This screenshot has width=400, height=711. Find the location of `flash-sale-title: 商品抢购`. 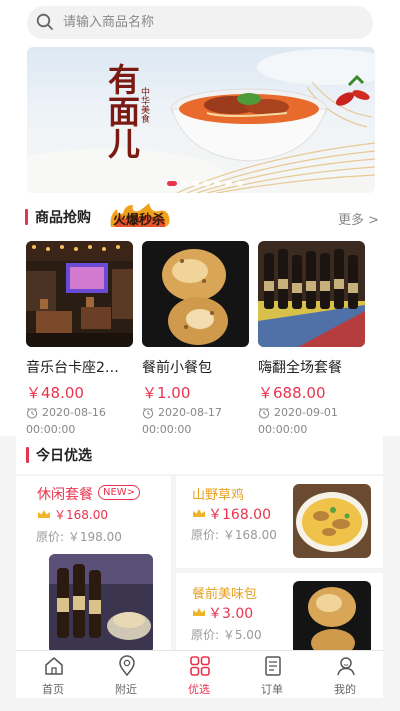

flash-sale-title: 商品抢购 is located at coordinates (63, 218).